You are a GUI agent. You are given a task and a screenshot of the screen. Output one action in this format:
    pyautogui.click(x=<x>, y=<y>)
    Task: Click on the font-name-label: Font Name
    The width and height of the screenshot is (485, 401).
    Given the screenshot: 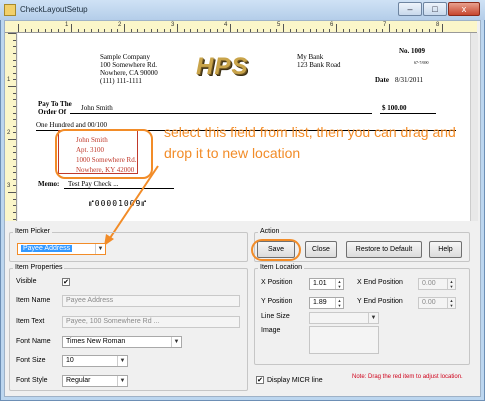 What is the action you would take?
    pyautogui.click(x=33, y=341)
    